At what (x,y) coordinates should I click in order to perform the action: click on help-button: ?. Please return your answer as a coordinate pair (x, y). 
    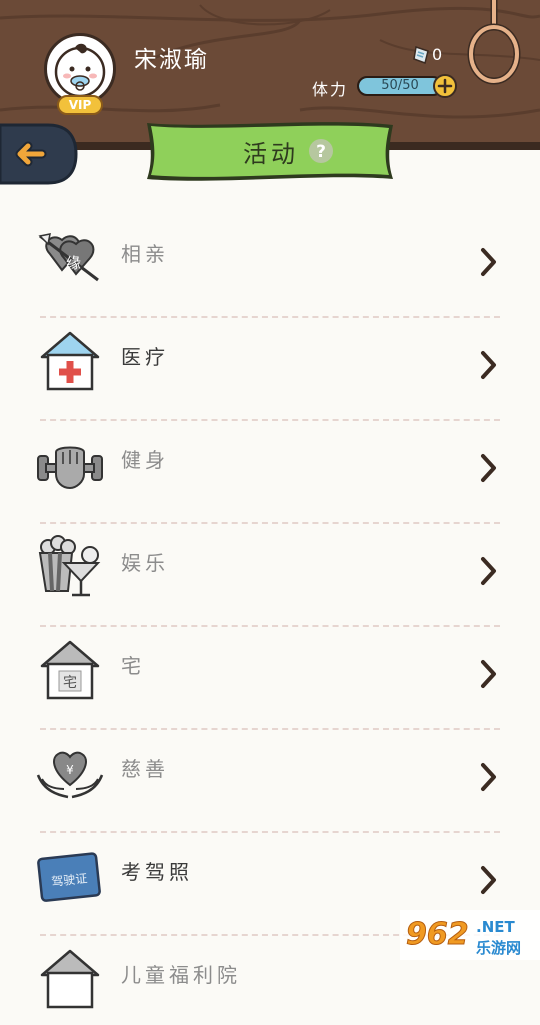
    Looking at the image, I should click on (321, 151).